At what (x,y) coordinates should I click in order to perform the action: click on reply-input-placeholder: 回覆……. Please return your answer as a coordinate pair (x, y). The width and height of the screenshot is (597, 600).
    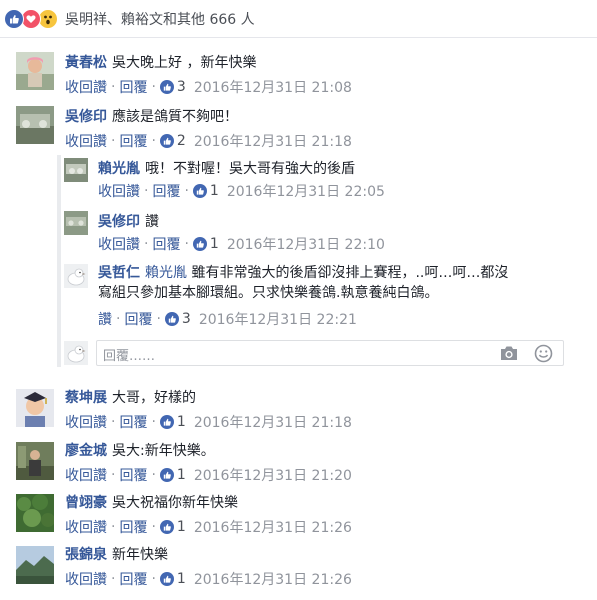
    Looking at the image, I should click on (129, 356).